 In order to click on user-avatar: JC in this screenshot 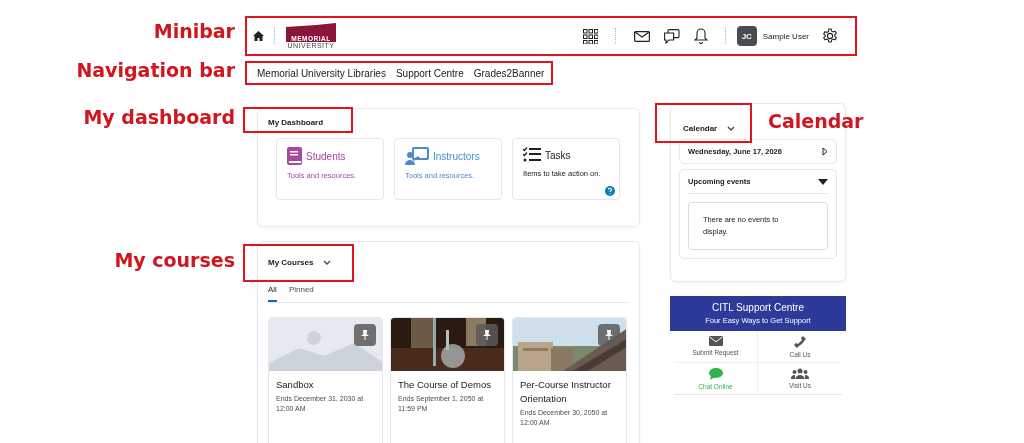, I will do `click(746, 36)`.